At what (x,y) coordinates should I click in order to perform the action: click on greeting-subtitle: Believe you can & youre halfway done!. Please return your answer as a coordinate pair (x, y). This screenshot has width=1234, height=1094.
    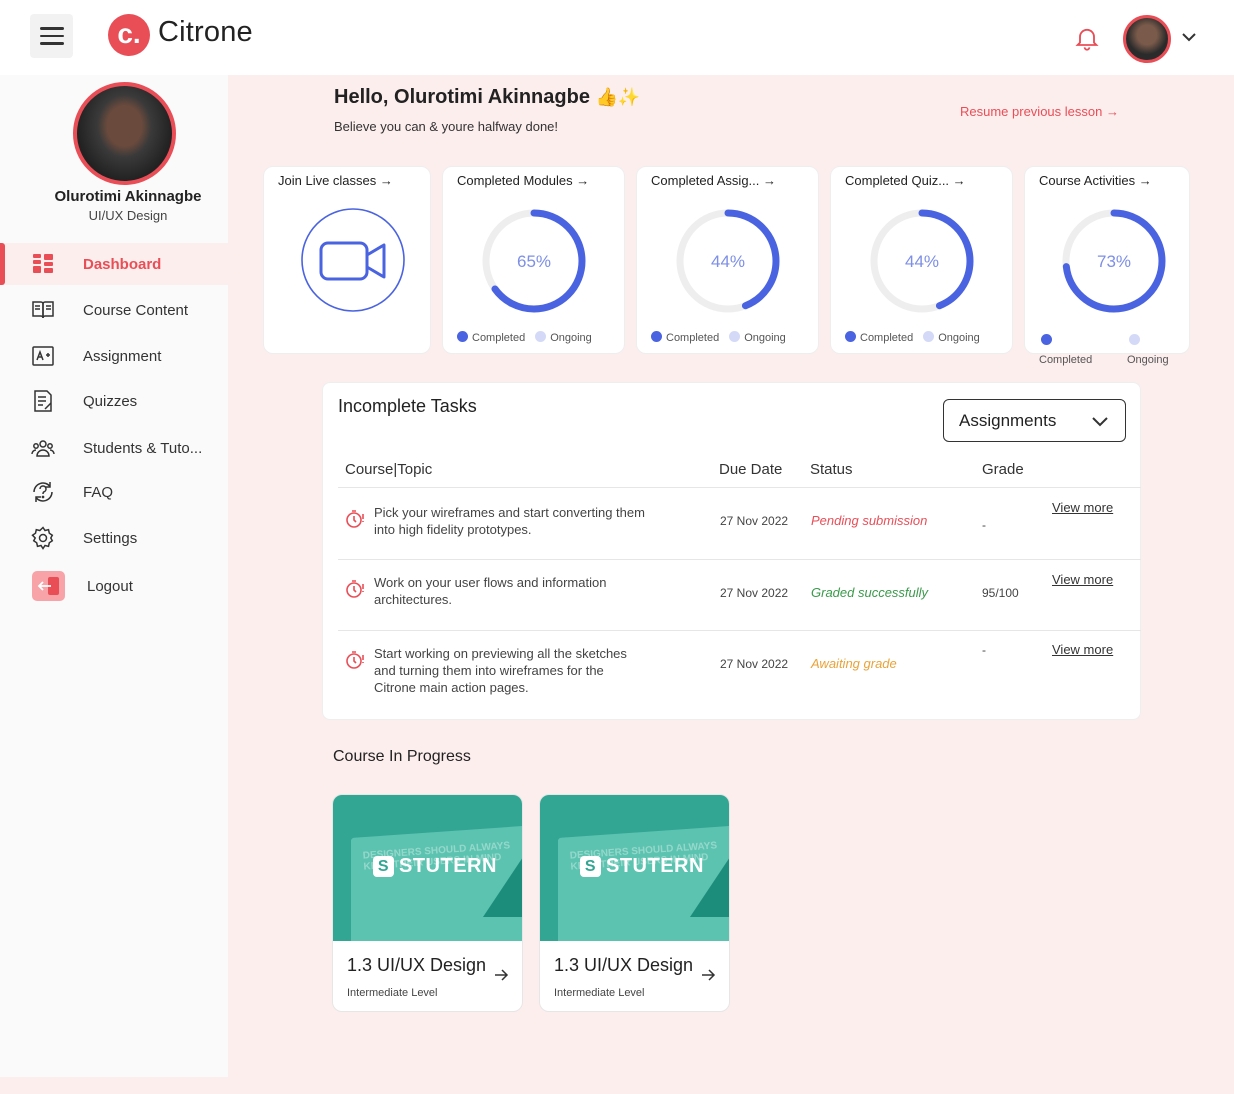
    Looking at the image, I should click on (446, 126).